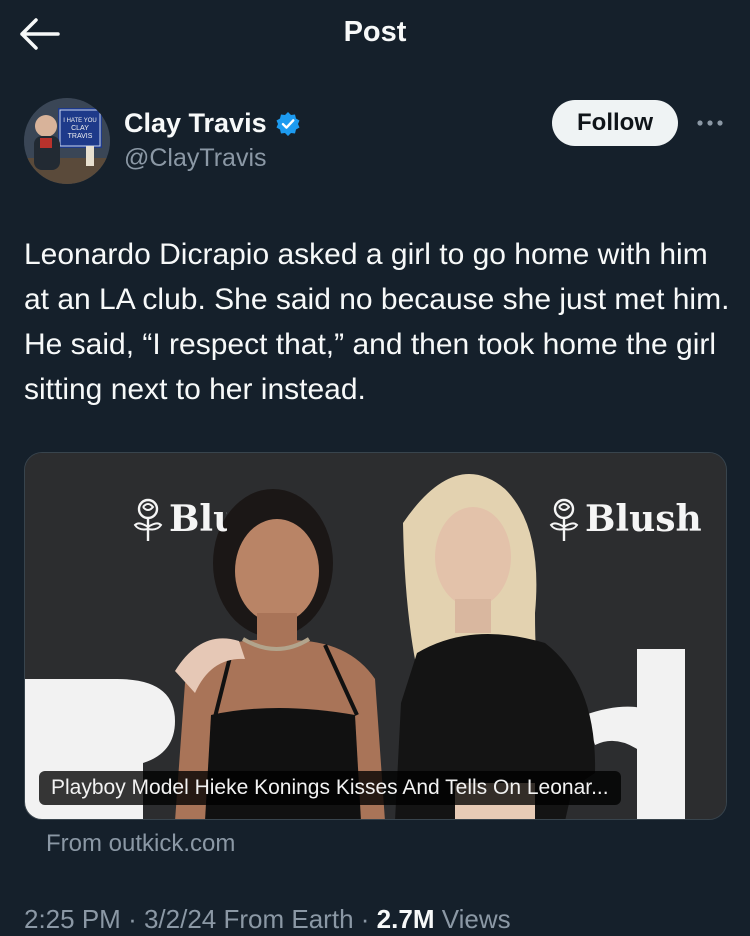  I want to click on avatar-image: I HATE YOU CLAY TRAVIS, so click(67, 141).